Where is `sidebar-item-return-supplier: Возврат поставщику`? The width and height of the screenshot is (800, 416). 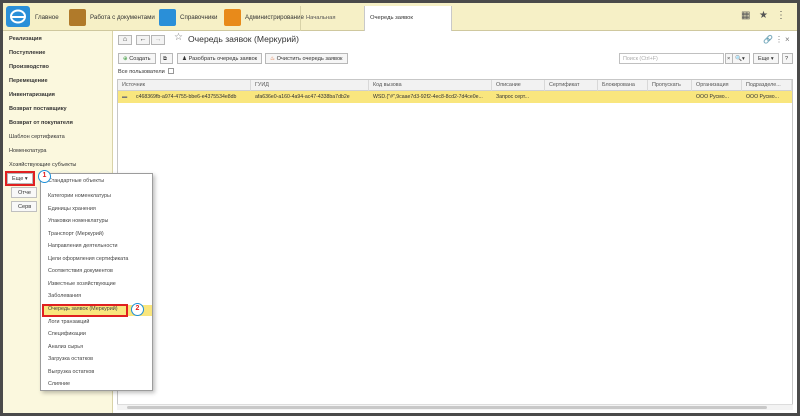 sidebar-item-return-supplier: Возврат поставщику is located at coordinates (38, 109).